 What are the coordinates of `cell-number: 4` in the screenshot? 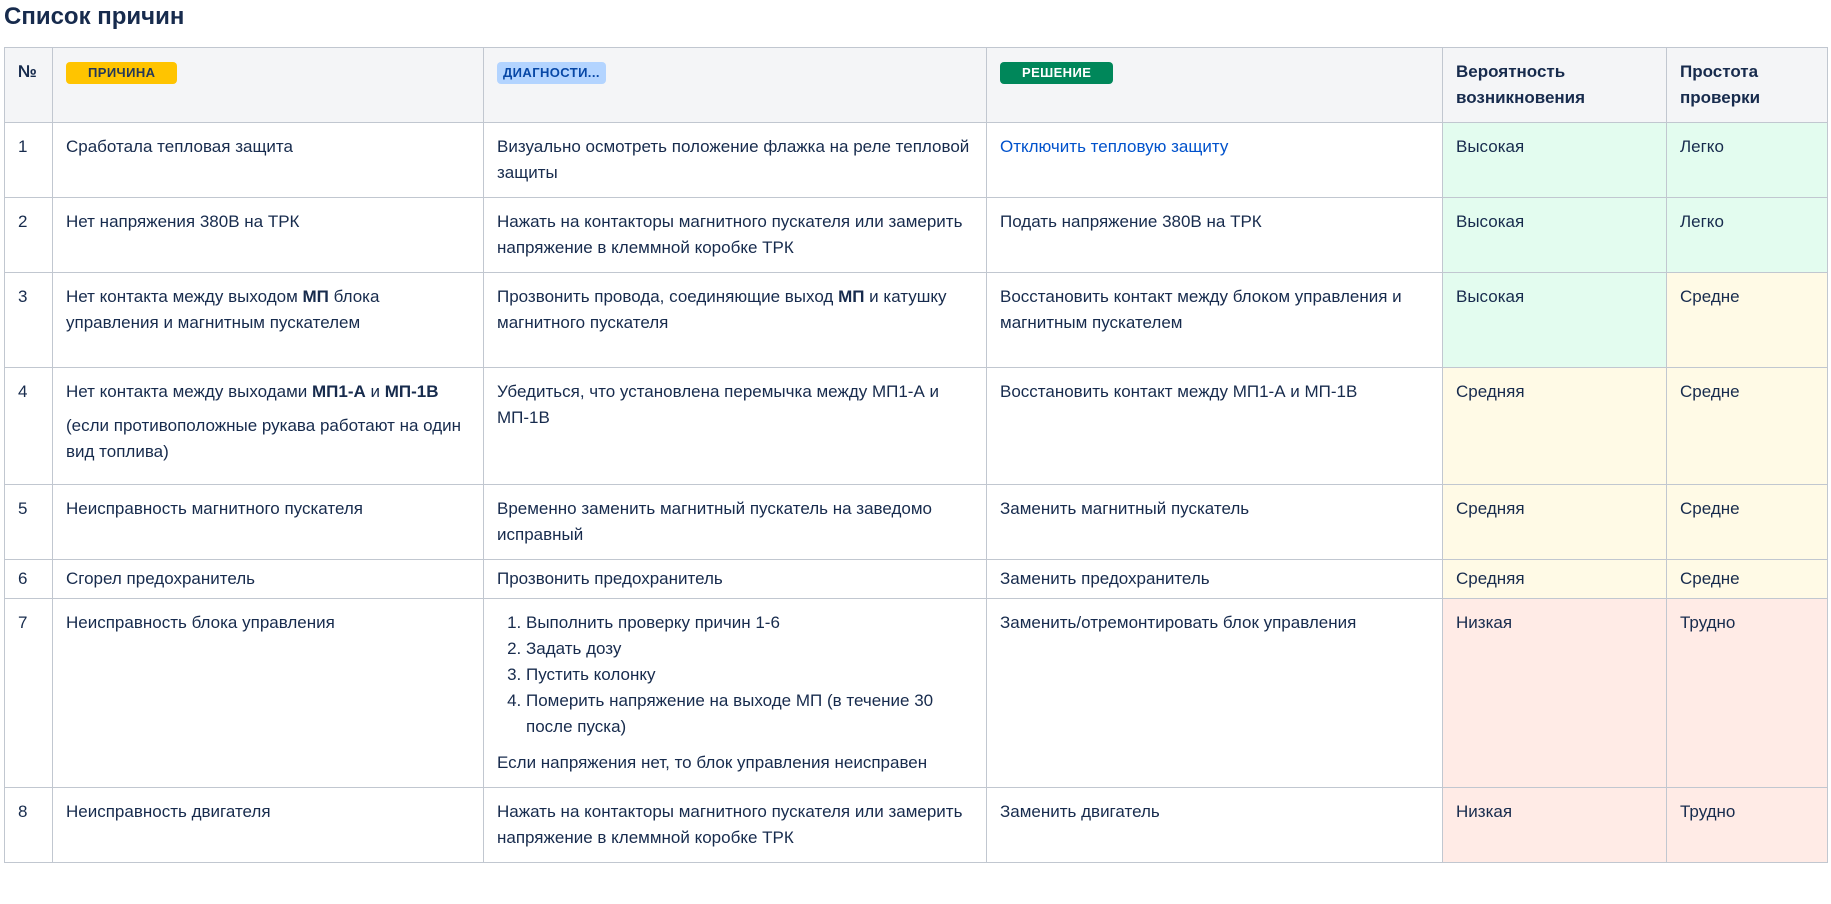 It's located at (28, 426).